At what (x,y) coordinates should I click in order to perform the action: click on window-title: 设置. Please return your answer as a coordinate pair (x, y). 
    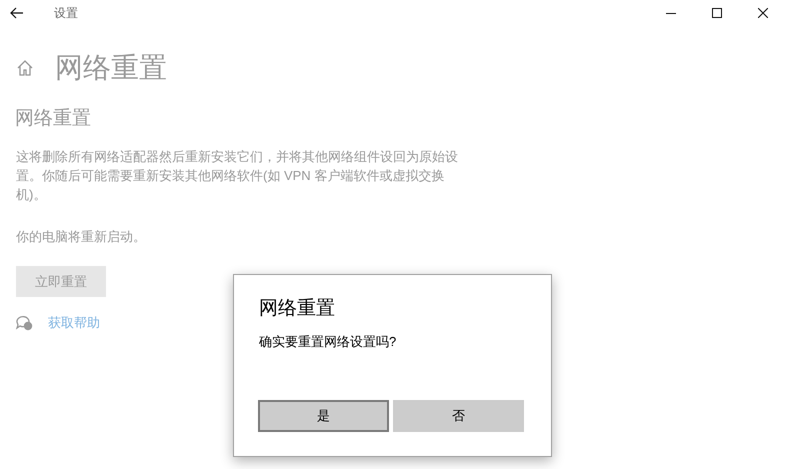
    Looking at the image, I should click on (66, 13).